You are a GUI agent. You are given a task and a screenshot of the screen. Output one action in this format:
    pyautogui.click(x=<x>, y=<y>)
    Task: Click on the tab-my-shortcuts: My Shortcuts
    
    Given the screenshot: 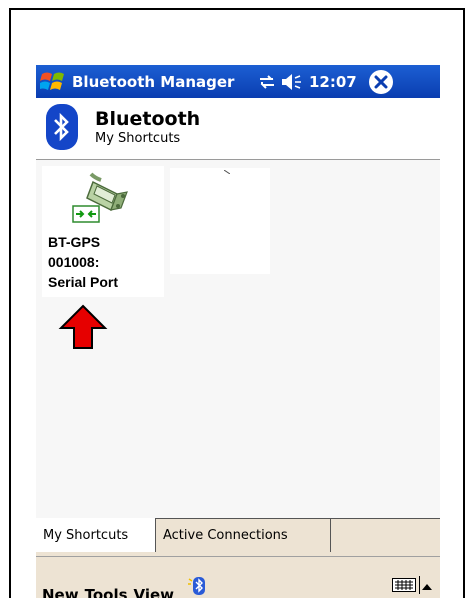 What is the action you would take?
    pyautogui.click(x=96, y=535)
    